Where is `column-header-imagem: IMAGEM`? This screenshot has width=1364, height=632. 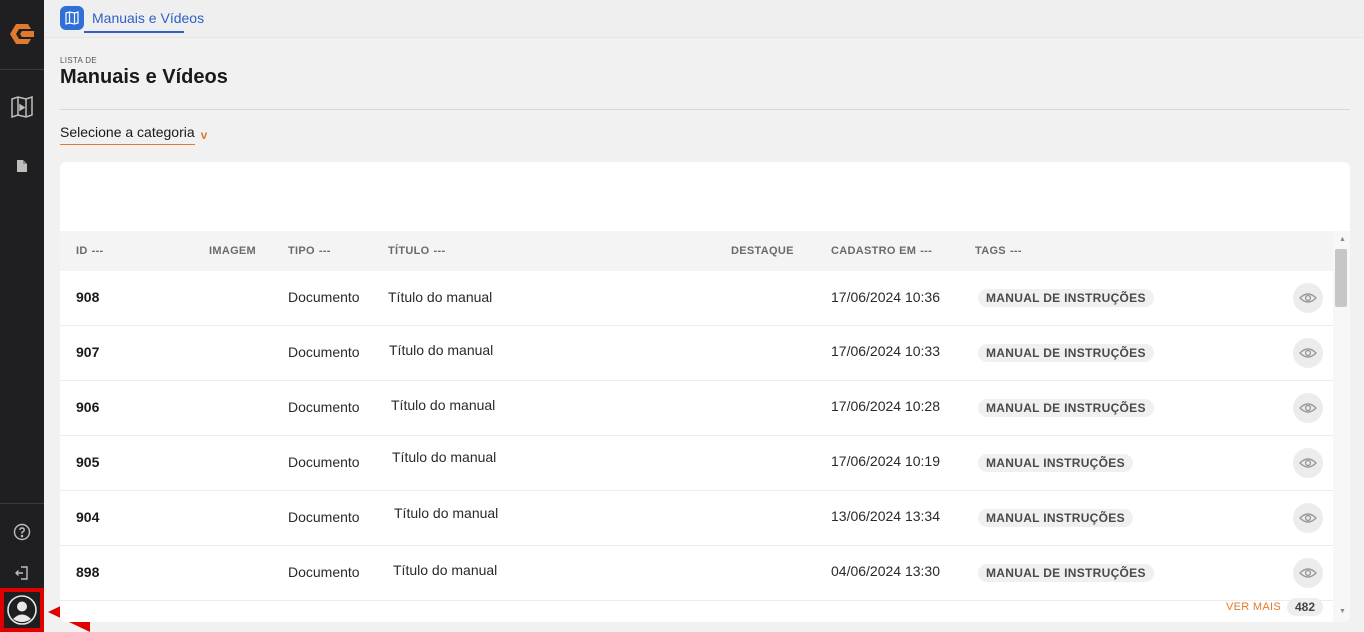 column-header-imagem: IMAGEM is located at coordinates (232, 251).